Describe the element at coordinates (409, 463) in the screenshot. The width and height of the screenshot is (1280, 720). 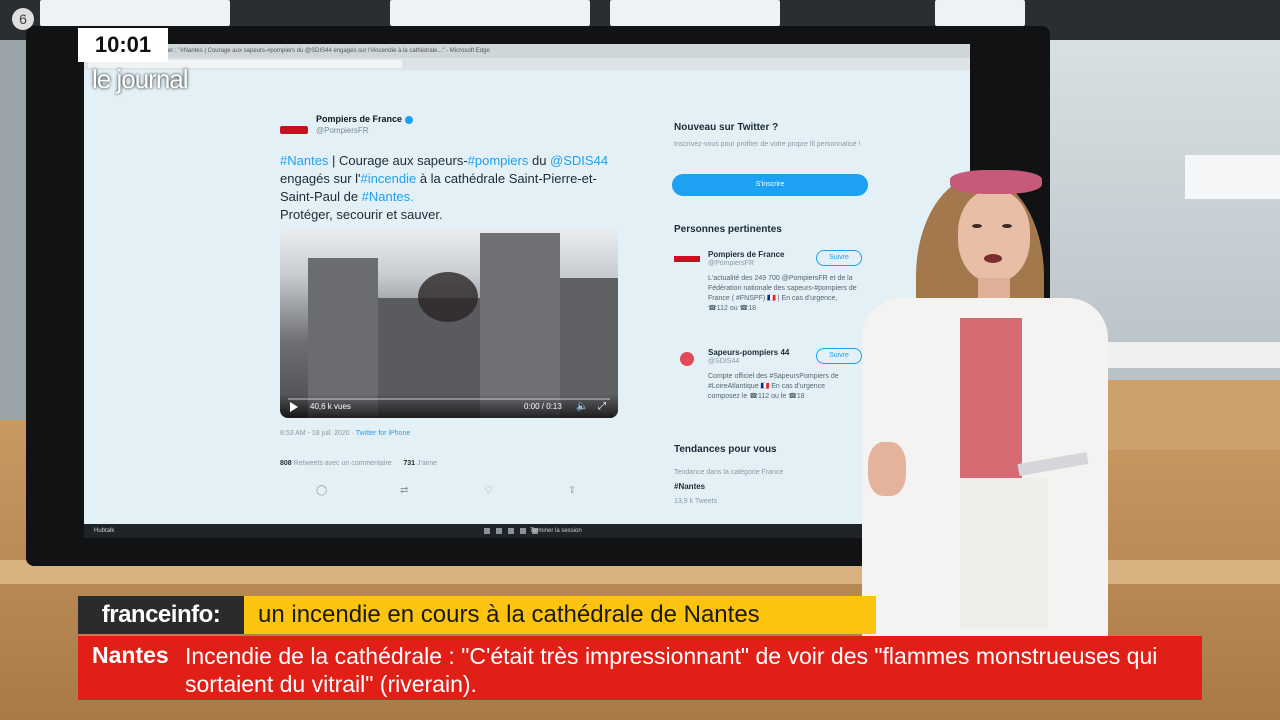
I see `likes-count: 731` at that location.